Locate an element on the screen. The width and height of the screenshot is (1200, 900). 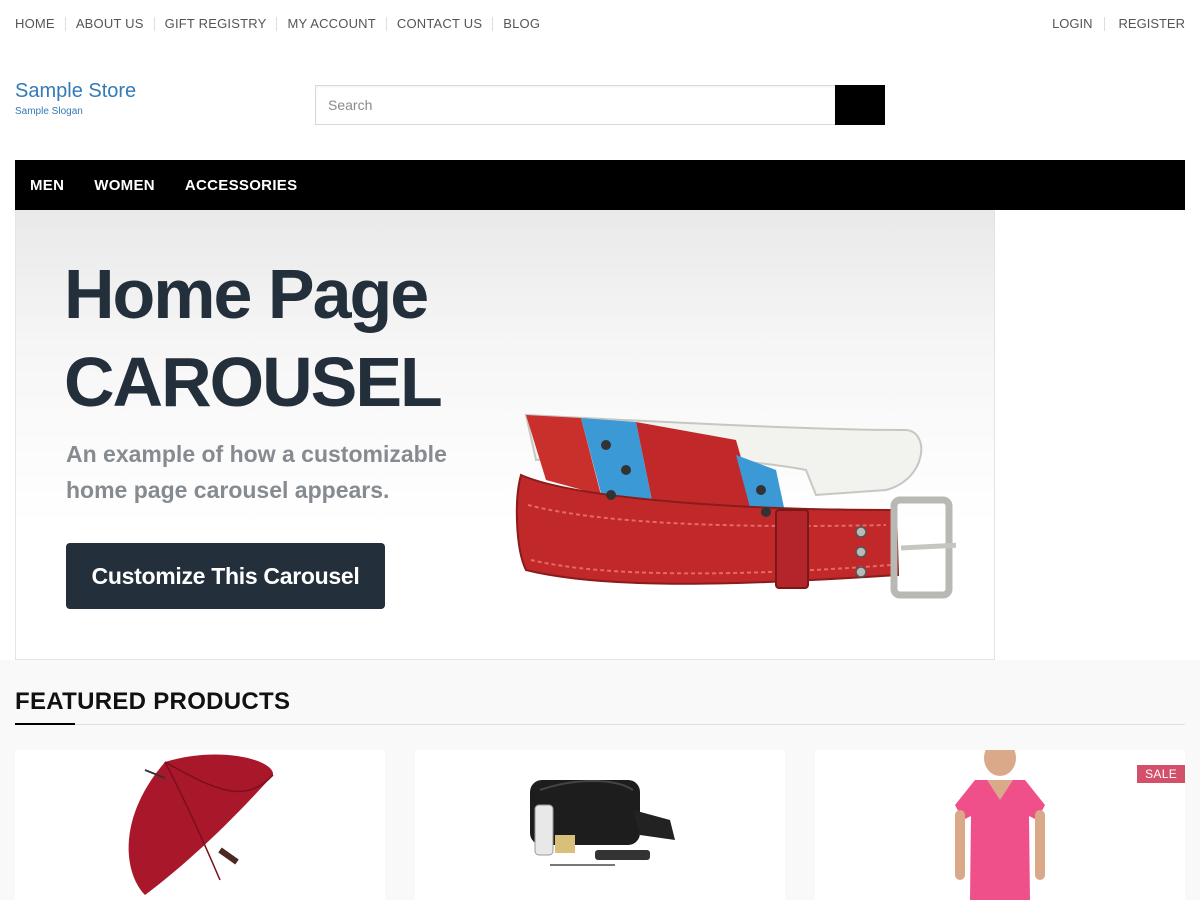
featured-products-title: FEATURED PRODUCTS is located at coordinates (153, 701).